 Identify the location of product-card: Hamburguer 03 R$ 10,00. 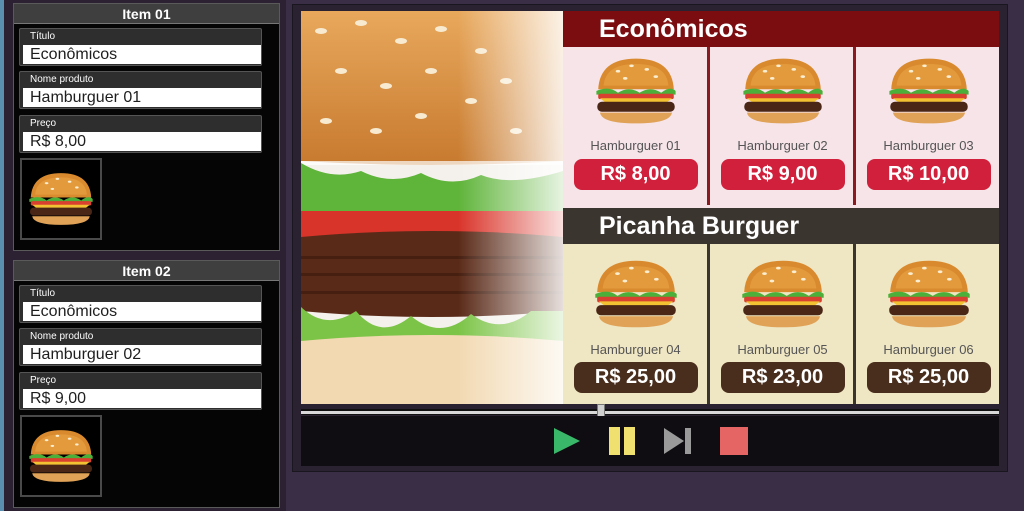
(927, 122).